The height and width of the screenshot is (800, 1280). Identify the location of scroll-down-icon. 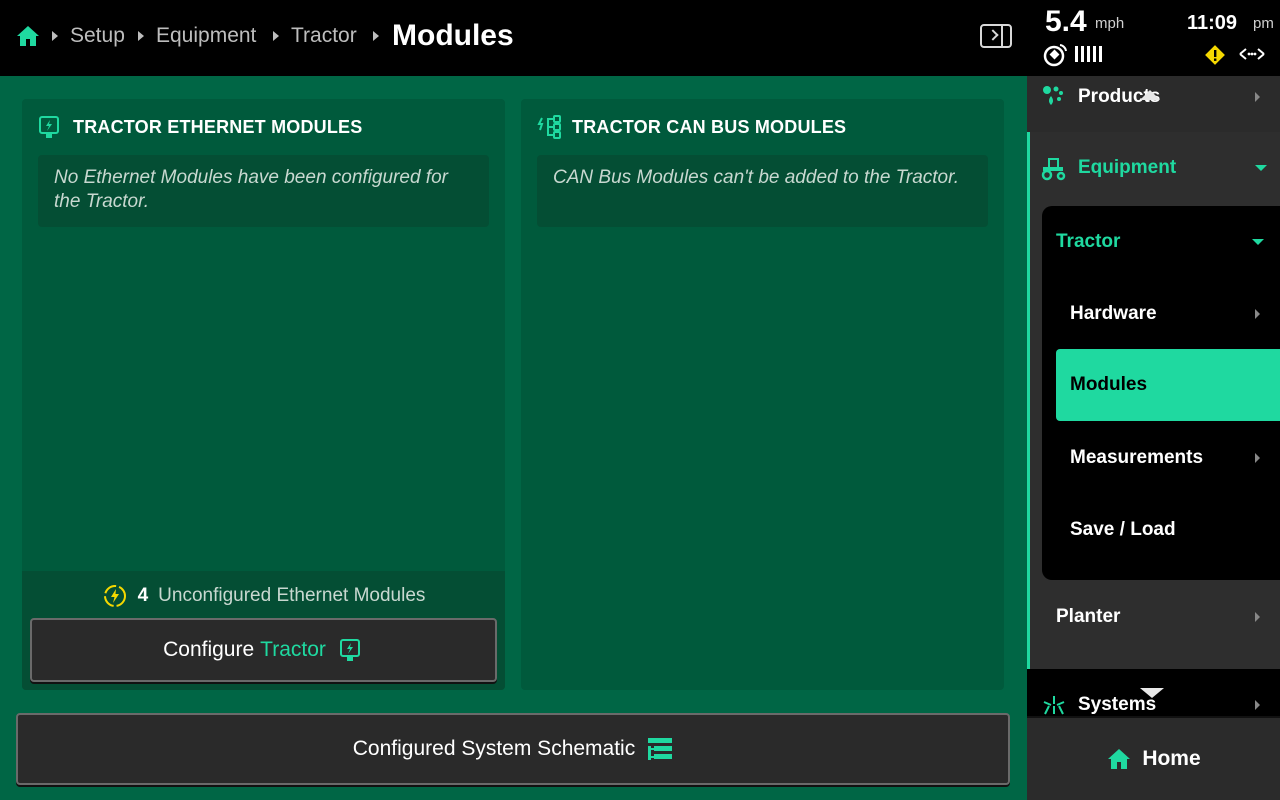
(1152, 693).